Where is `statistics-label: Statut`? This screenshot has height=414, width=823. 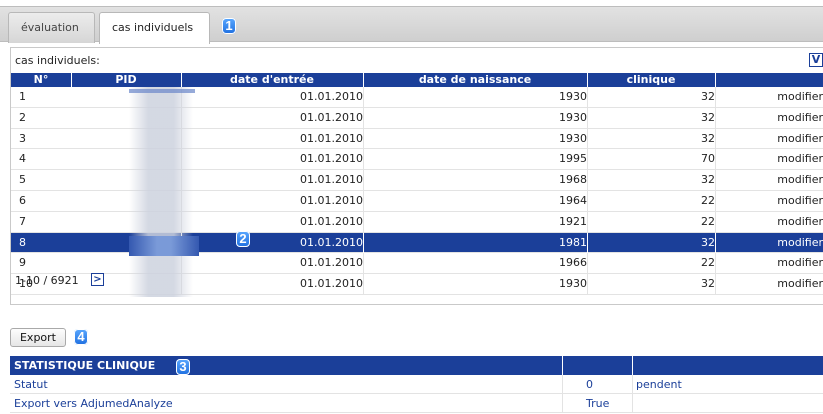
statistics-label: Statut is located at coordinates (31, 384).